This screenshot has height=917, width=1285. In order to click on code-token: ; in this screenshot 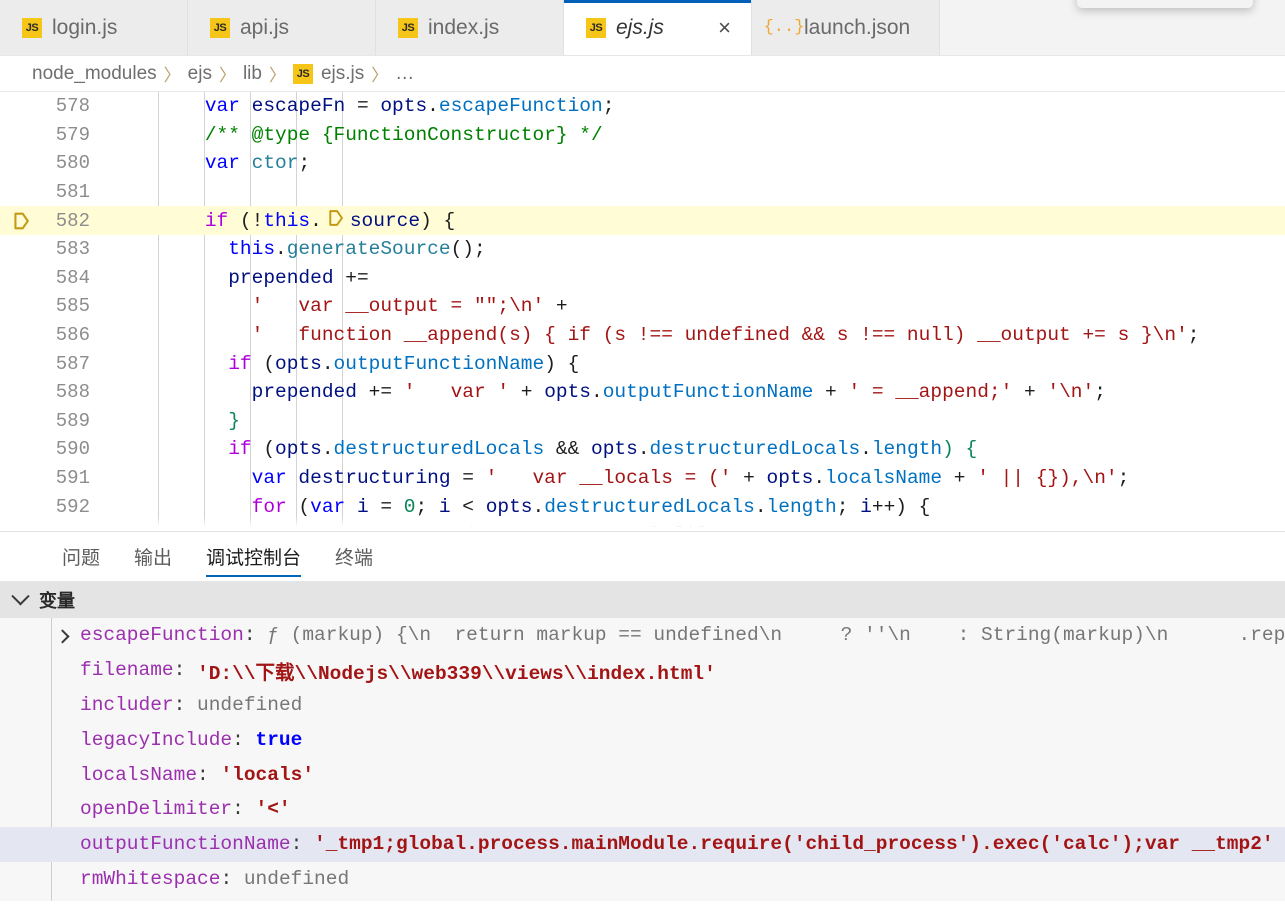, I will do `click(608, 106)`.